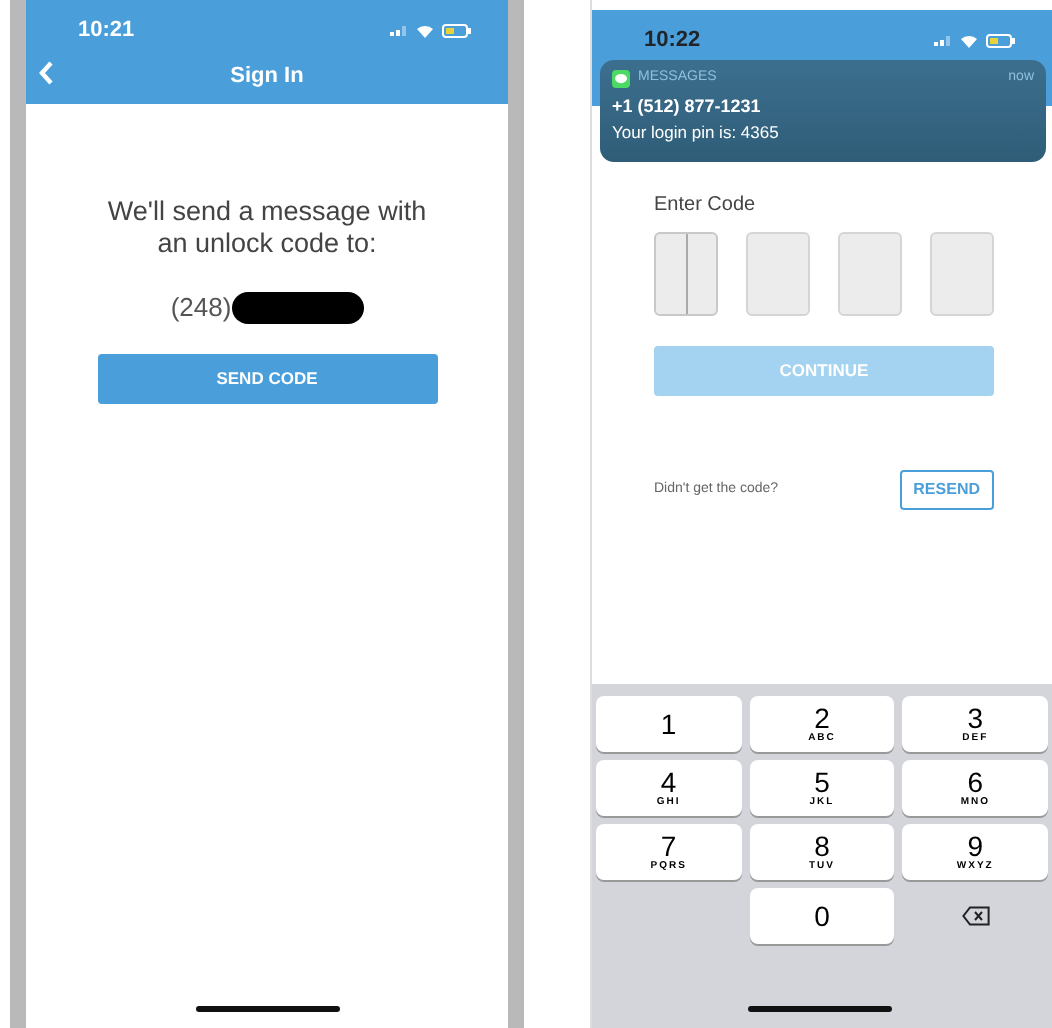  Describe the element at coordinates (706, 206) in the screenshot. I see `field-label: Enter Code` at that location.